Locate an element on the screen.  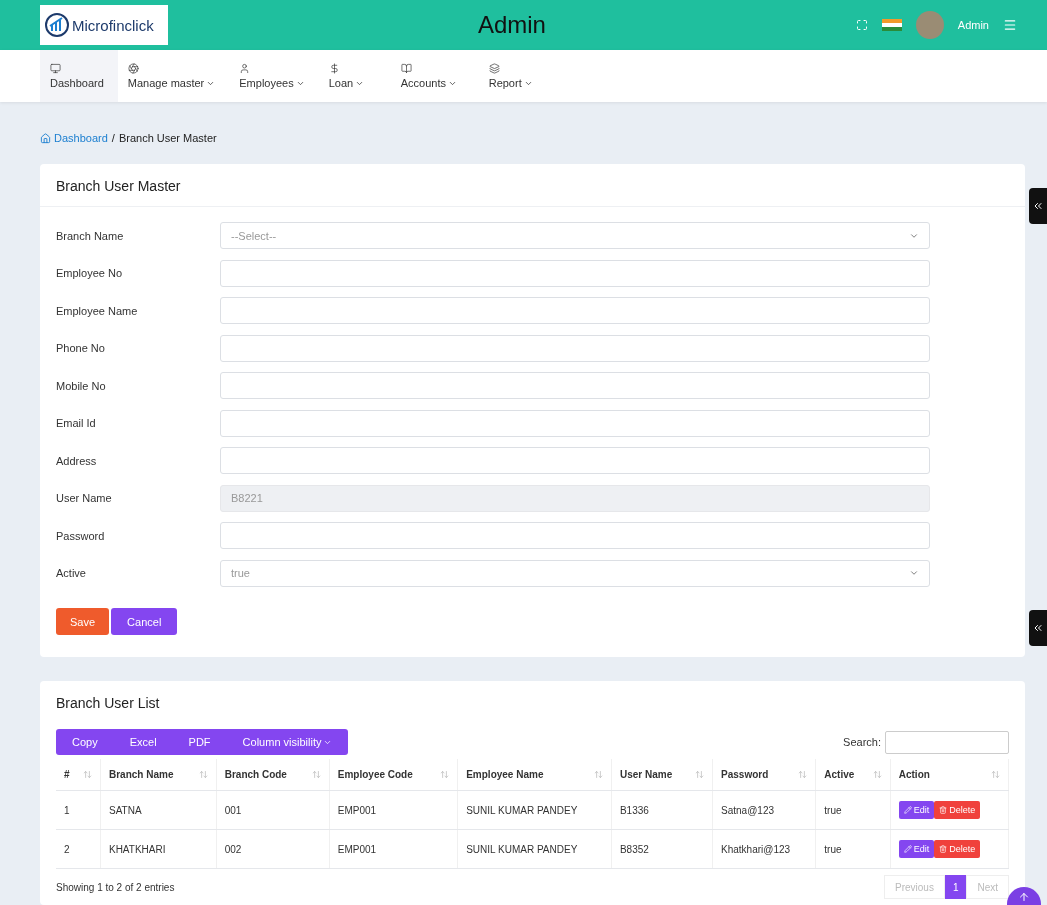
field-label: Active is located at coordinates (71, 573).